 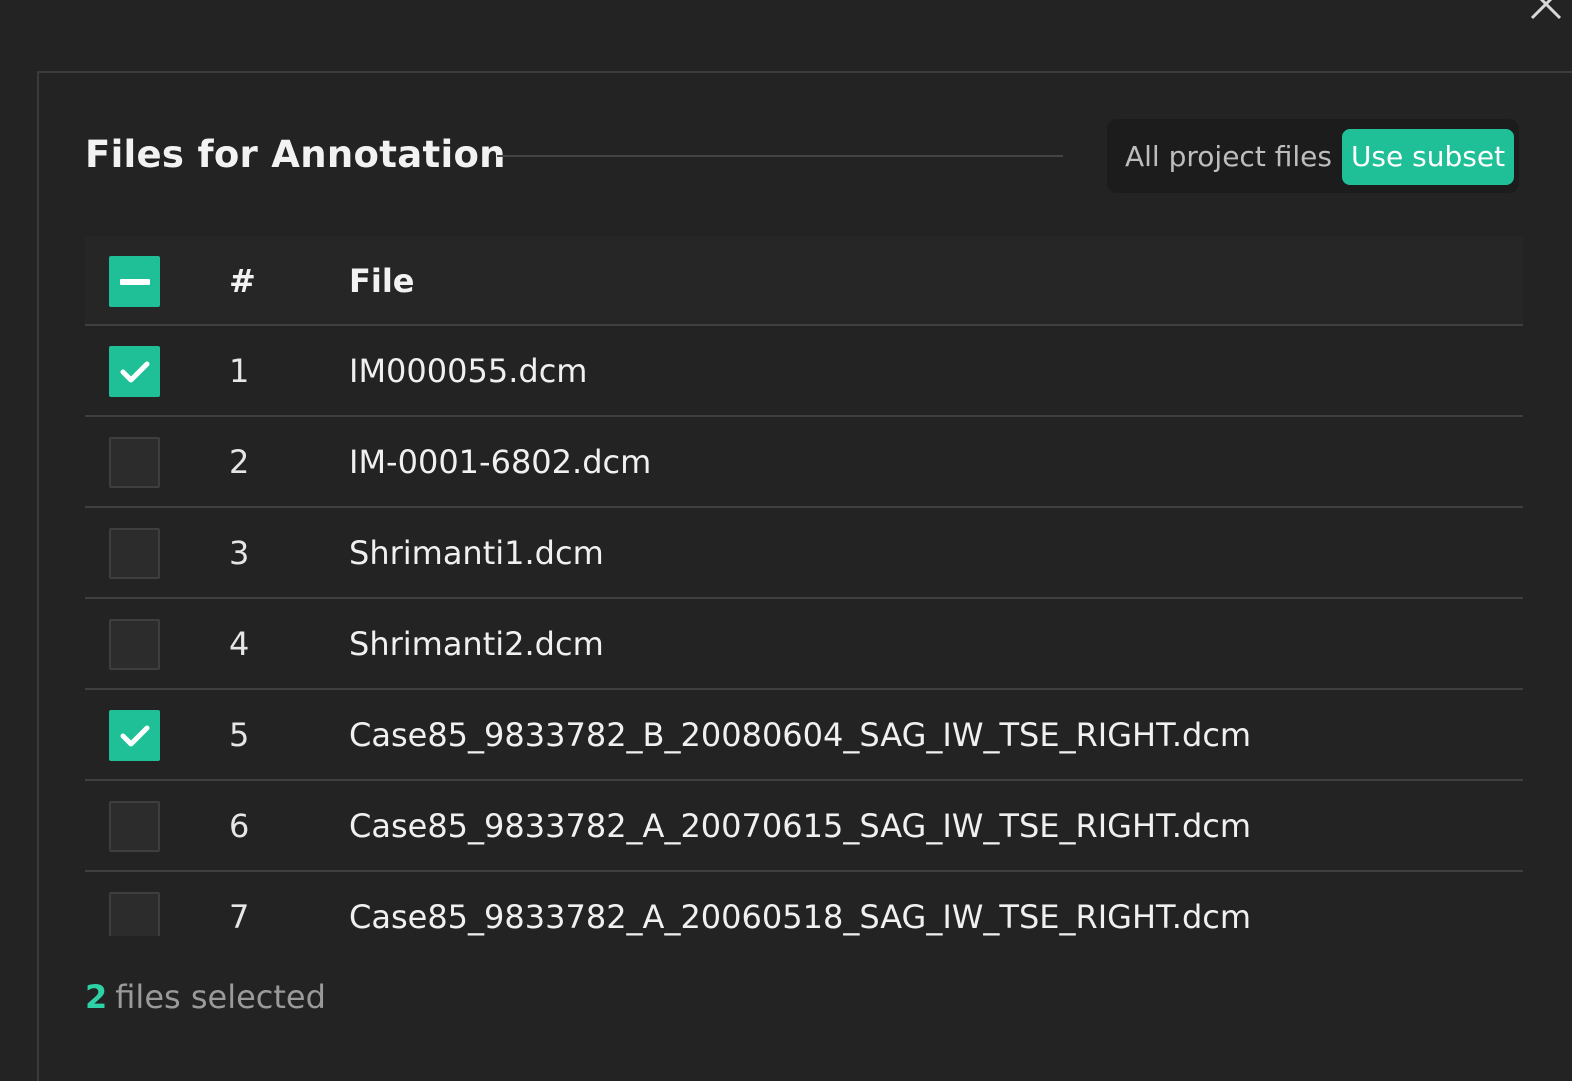 What do you see at coordinates (239, 553) in the screenshot?
I see `row-number: 3` at bounding box center [239, 553].